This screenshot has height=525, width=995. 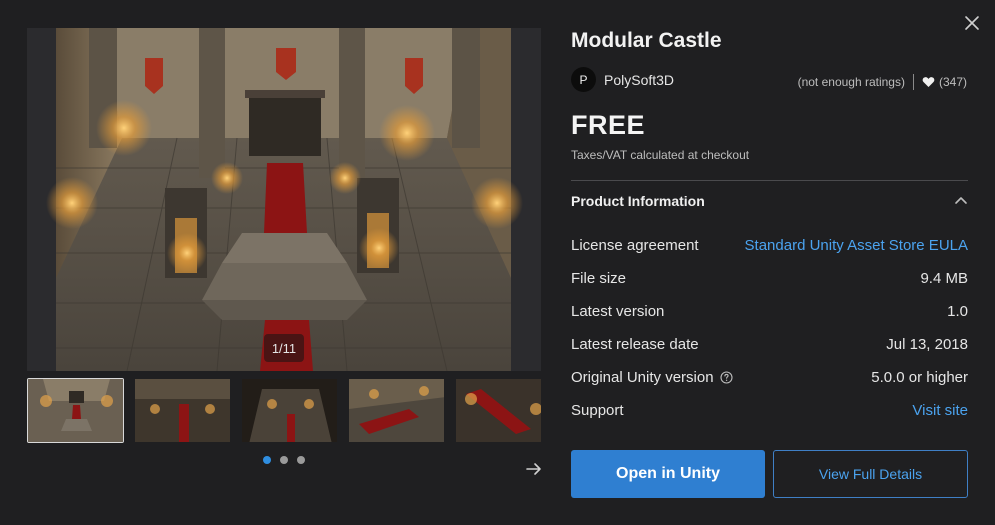 I want to click on publisher-name: PolySoft3D, so click(x=639, y=80).